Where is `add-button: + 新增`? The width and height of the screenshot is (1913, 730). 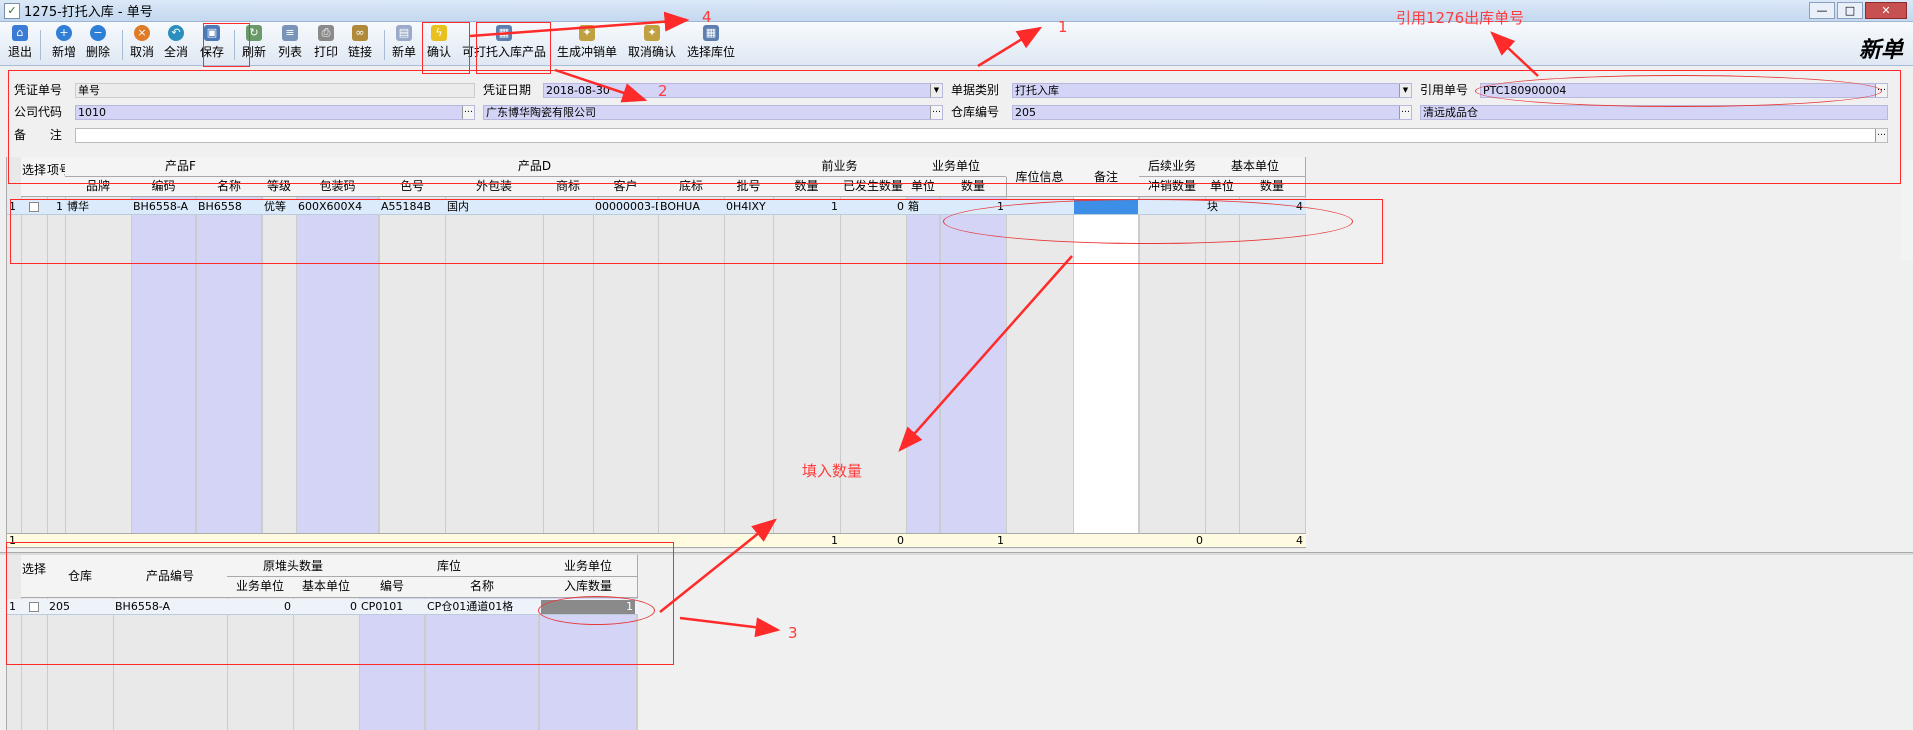 add-button: + 新增 is located at coordinates (64, 44).